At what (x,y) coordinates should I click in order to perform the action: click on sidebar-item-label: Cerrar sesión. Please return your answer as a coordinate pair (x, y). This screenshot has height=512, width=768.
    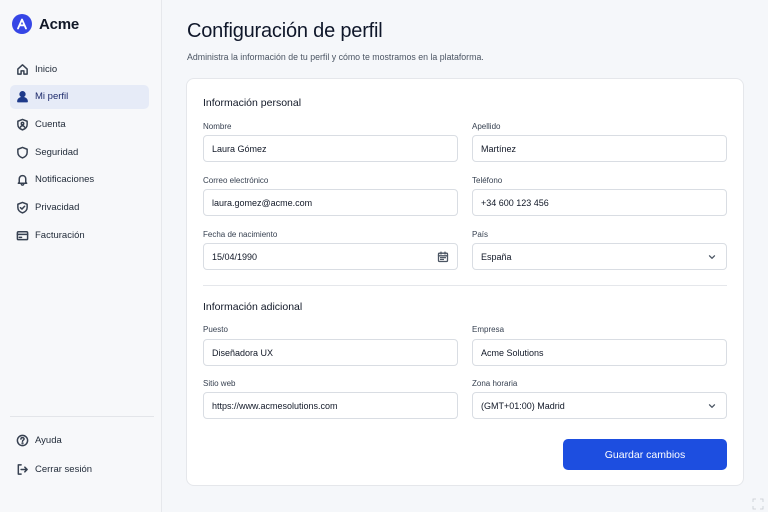
    Looking at the image, I should click on (64, 469).